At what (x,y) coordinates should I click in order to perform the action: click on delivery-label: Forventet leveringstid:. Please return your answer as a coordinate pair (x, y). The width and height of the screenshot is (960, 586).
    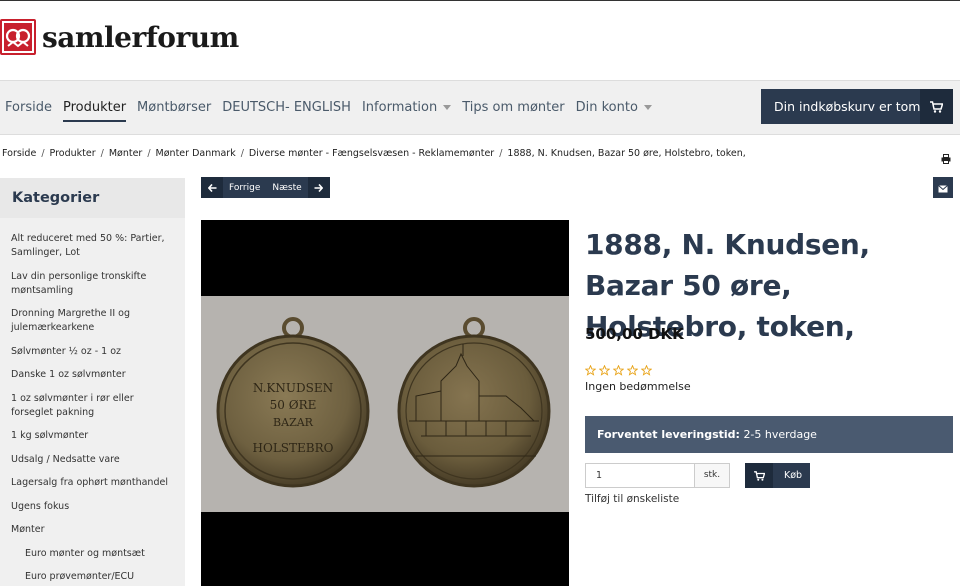
    Looking at the image, I should click on (668, 434).